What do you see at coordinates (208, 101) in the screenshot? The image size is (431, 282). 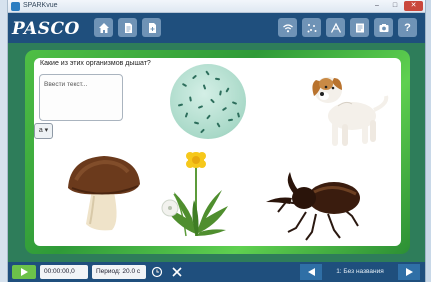 I see `bacteria-image` at bounding box center [208, 101].